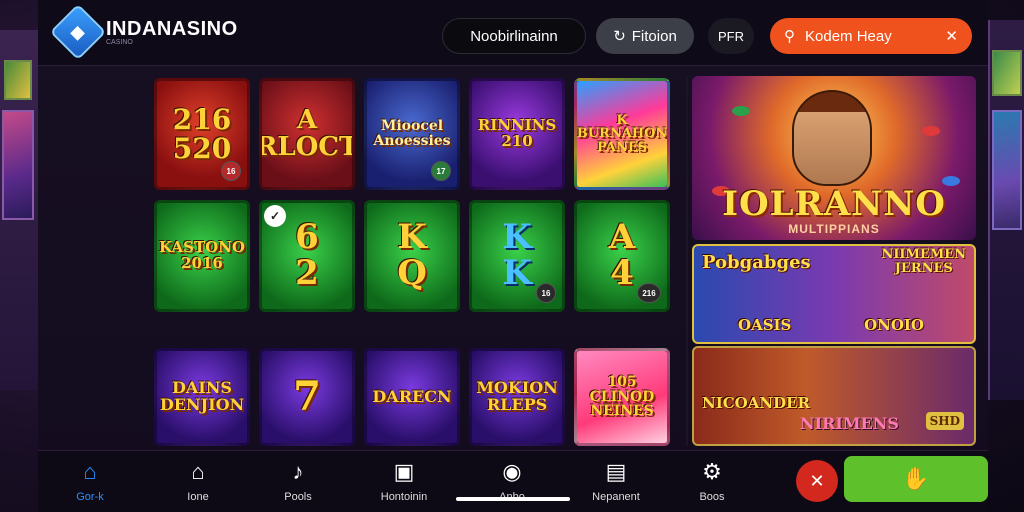 The width and height of the screenshot is (1024, 512). I want to click on game-title: DAINS DENJION, so click(202, 396).